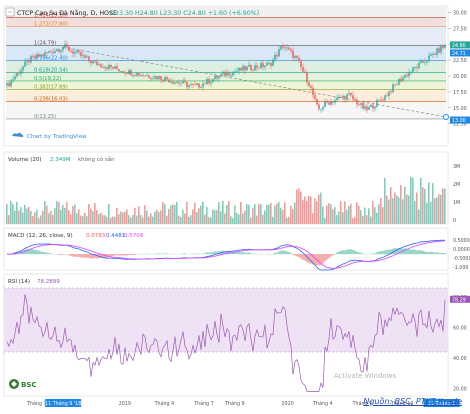 The image size is (470, 414). Describe the element at coordinates (57, 137) in the screenshot. I see `watermark-link: Chart by TradingView` at that location.